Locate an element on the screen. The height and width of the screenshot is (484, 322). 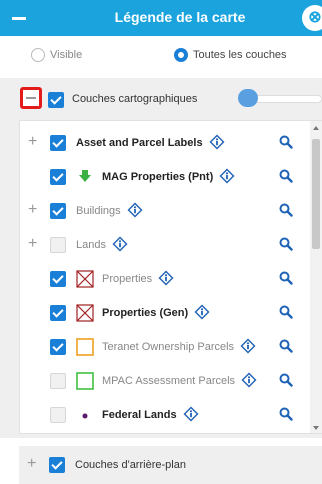
polygon-outline-green-icon is located at coordinates (85, 381).